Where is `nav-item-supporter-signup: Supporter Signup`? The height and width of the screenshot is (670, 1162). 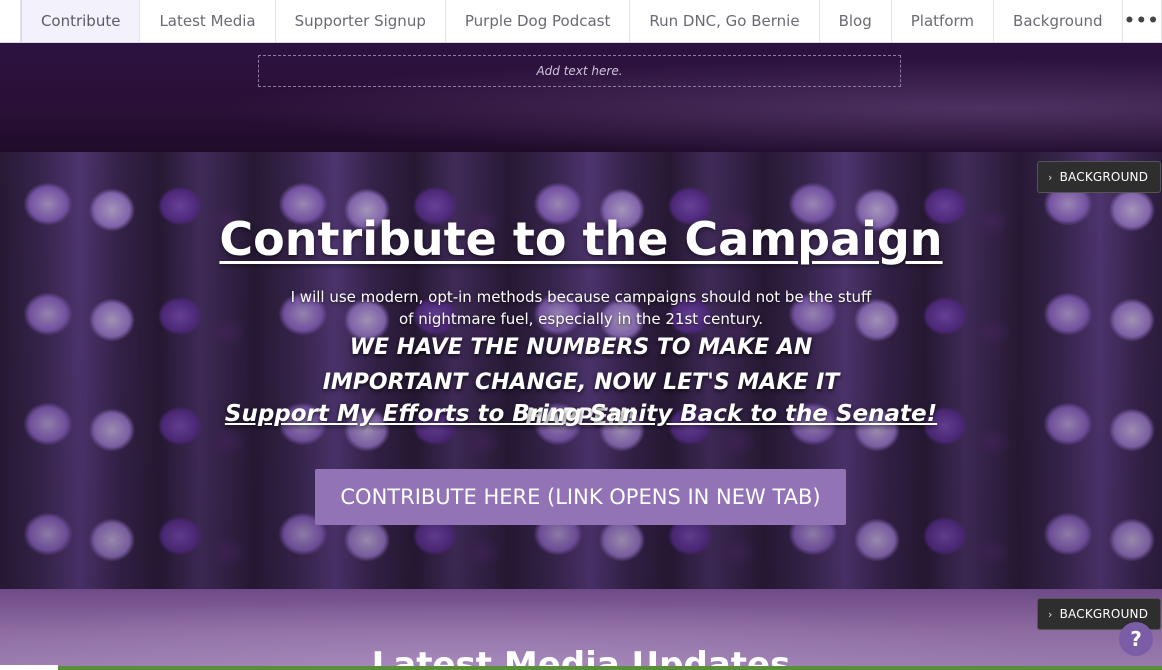 nav-item-supporter-signup: Supporter Signup is located at coordinates (361, 21).